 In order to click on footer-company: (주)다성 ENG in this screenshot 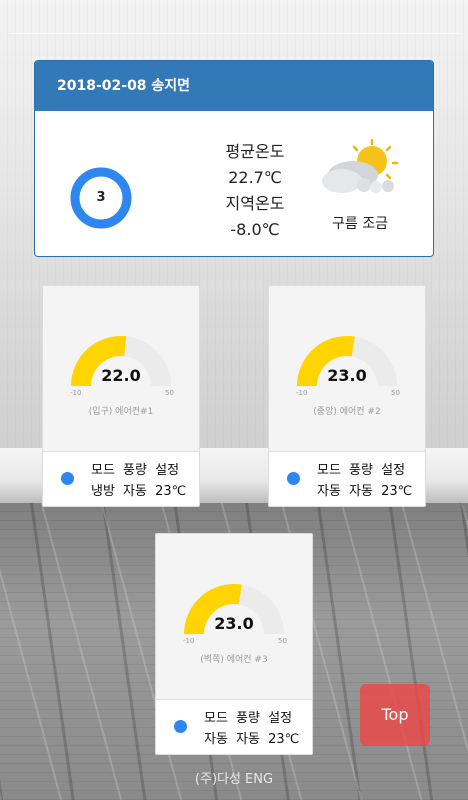, I will do `click(234, 779)`.